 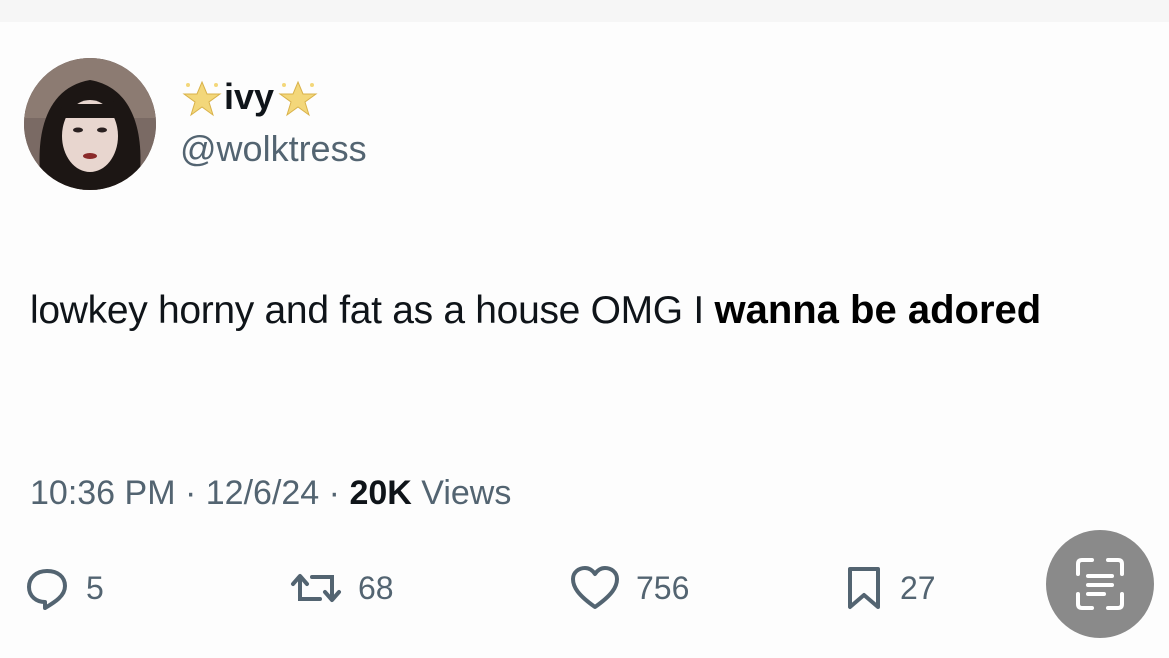 I want to click on views-label: Views, so click(x=466, y=493).